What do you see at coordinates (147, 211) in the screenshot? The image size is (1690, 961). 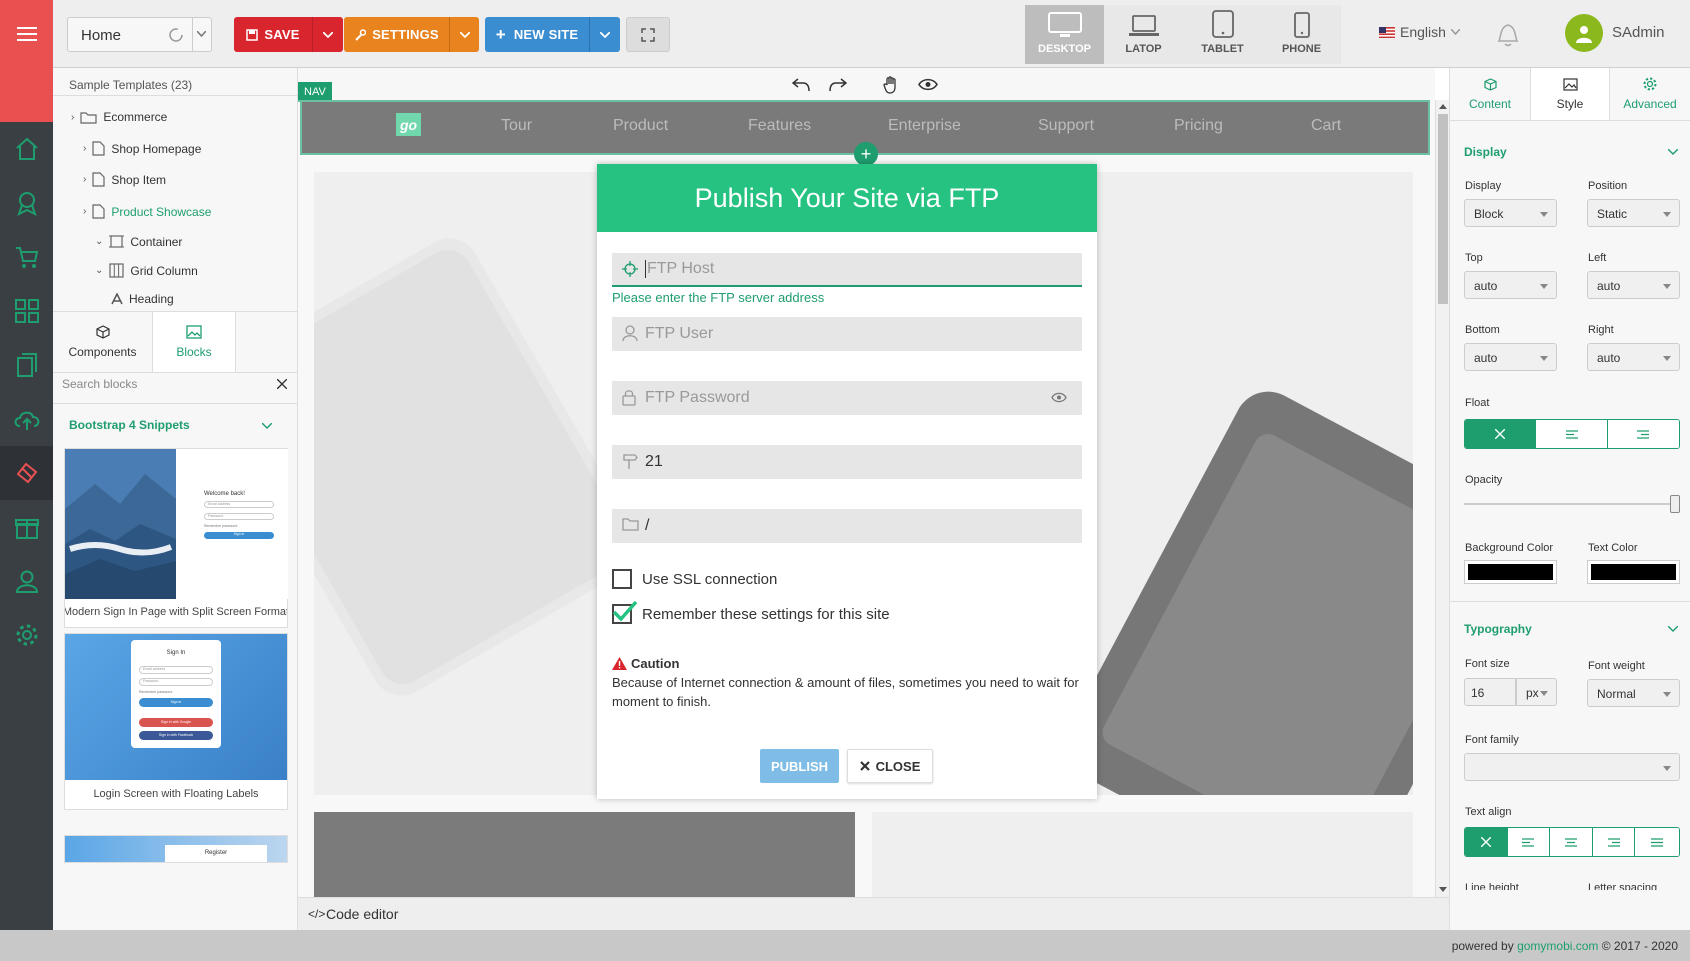 I see `tree-item-product-showcase: › Product Showcase` at bounding box center [147, 211].